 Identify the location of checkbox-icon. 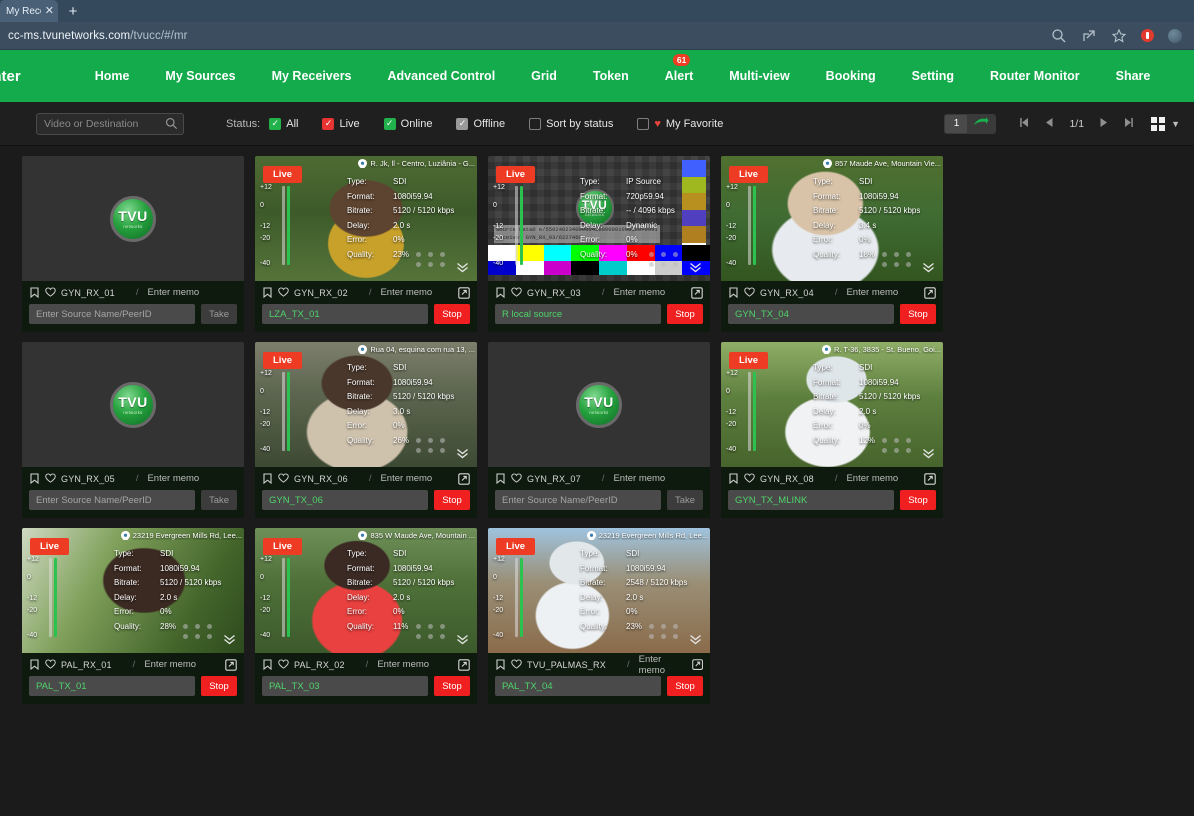
(535, 123).